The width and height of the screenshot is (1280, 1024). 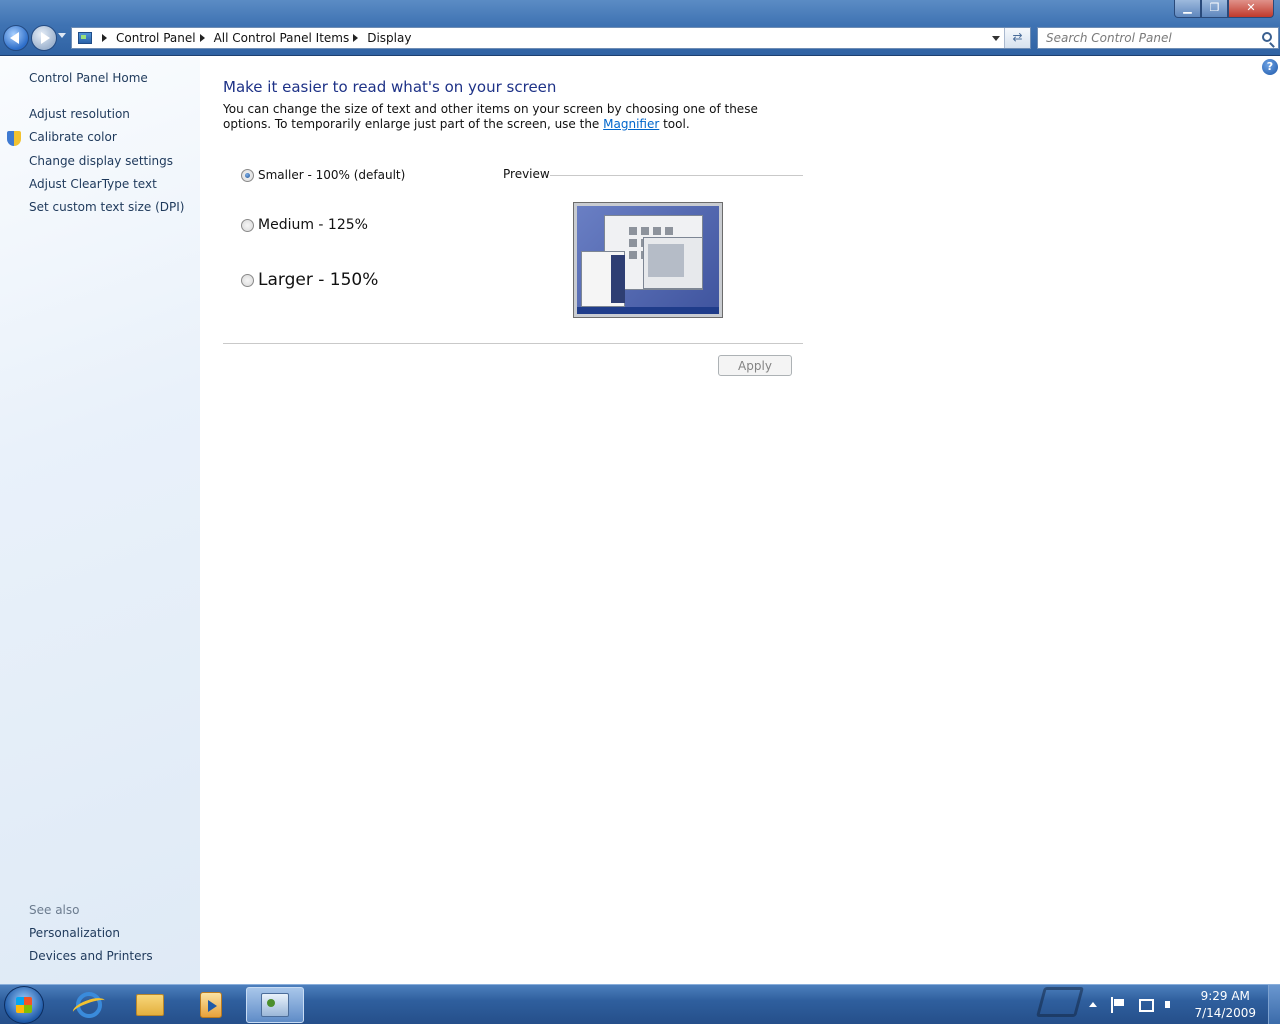 What do you see at coordinates (54, 910) in the screenshot?
I see `see-also-heading: See also` at bounding box center [54, 910].